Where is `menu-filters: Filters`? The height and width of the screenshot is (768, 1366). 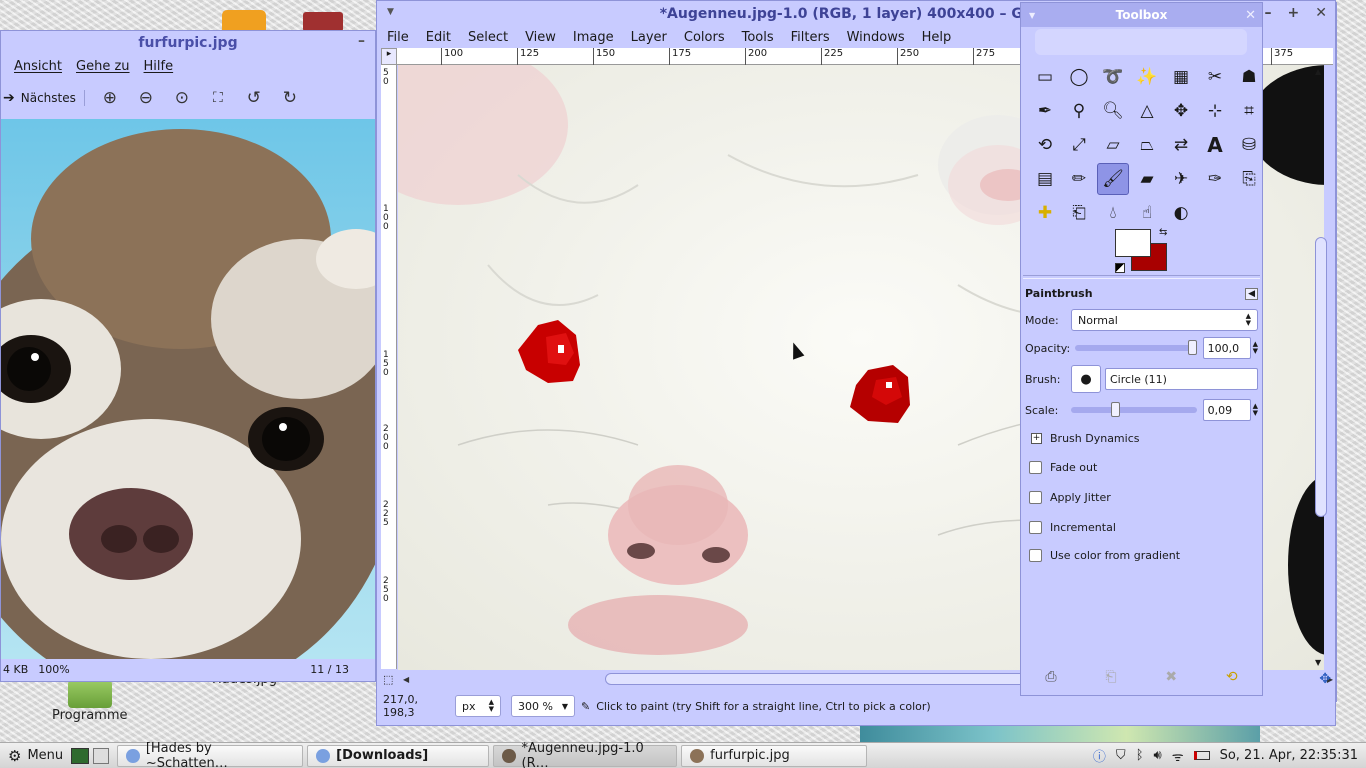 menu-filters: Filters is located at coordinates (810, 37).